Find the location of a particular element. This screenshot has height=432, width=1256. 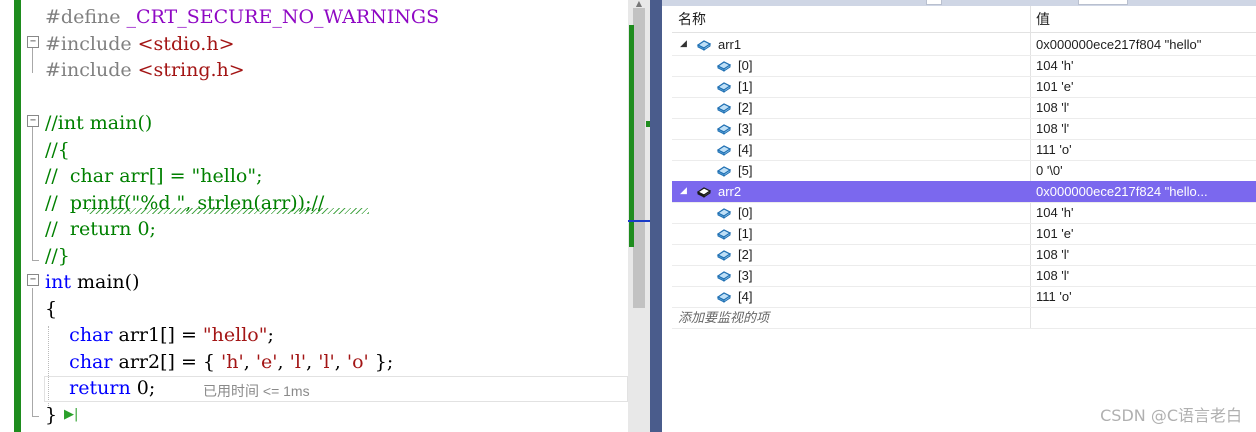

scroll-up-icon: ▲ is located at coordinates (639, 4).